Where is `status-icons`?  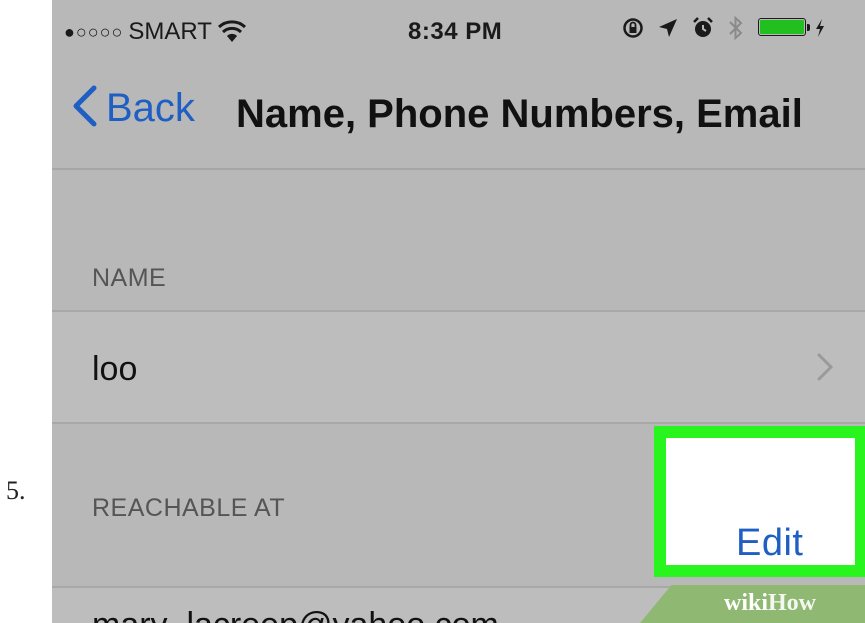 status-icons is located at coordinates (724, 28).